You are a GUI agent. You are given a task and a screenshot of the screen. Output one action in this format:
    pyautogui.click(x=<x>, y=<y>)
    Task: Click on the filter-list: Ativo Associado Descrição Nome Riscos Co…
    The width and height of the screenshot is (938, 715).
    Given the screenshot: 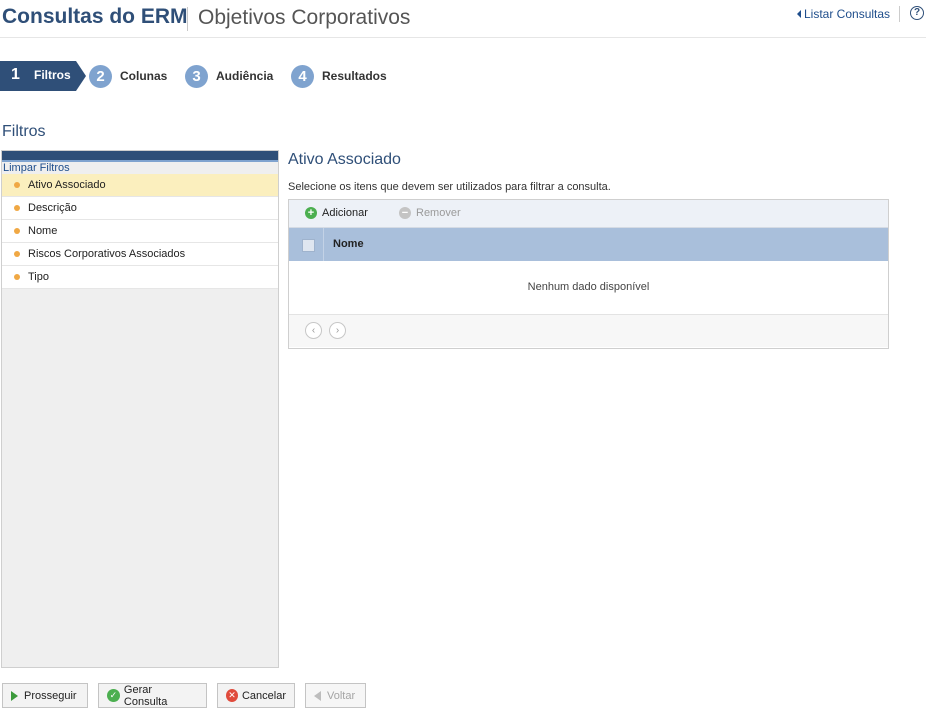 What is the action you would take?
    pyautogui.click(x=140, y=231)
    